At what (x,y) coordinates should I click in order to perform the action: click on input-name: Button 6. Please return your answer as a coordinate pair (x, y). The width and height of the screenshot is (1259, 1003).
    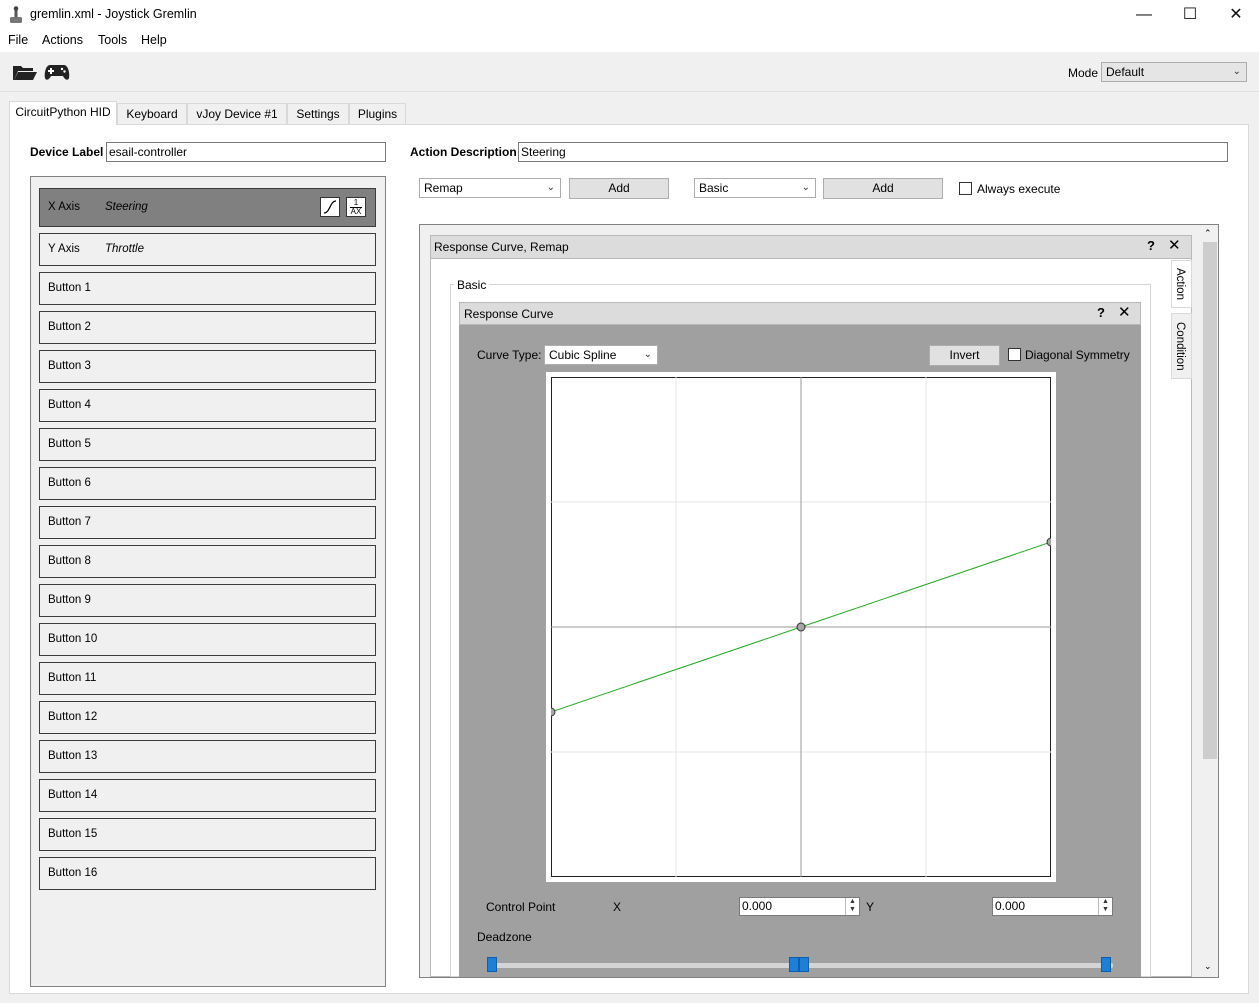
    Looking at the image, I should click on (69, 483).